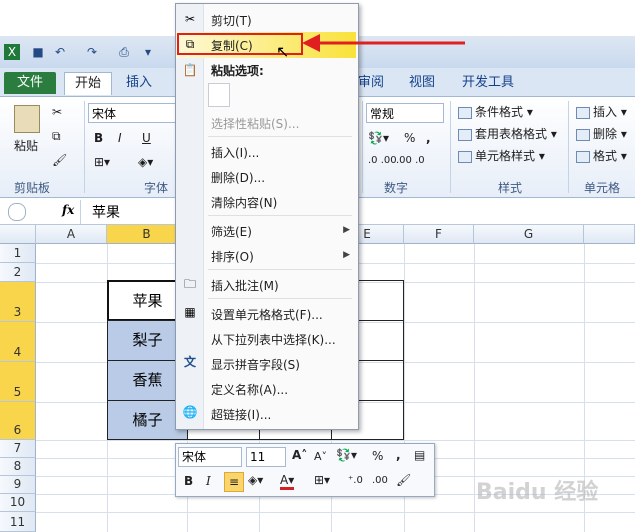 This screenshot has width=635, height=532. What do you see at coordinates (499, 112) in the screenshot?
I see `conditional-format-label: 条件格式` at bounding box center [499, 112].